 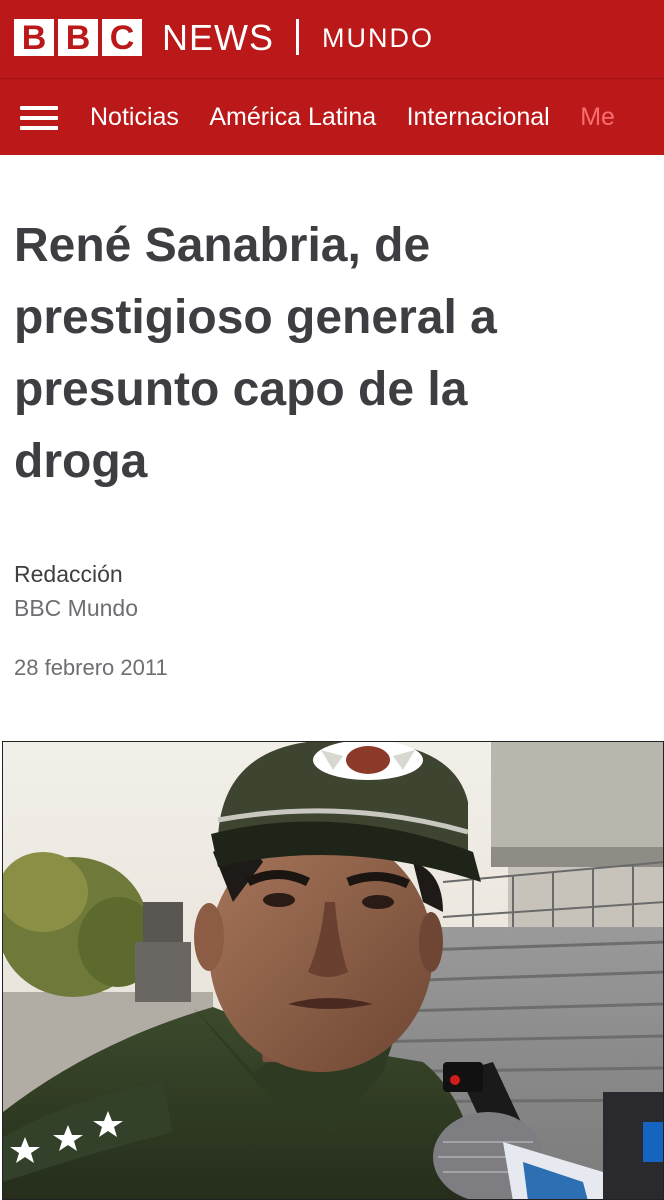 I want to click on byline-organization: BBC Mundo, so click(x=76, y=608).